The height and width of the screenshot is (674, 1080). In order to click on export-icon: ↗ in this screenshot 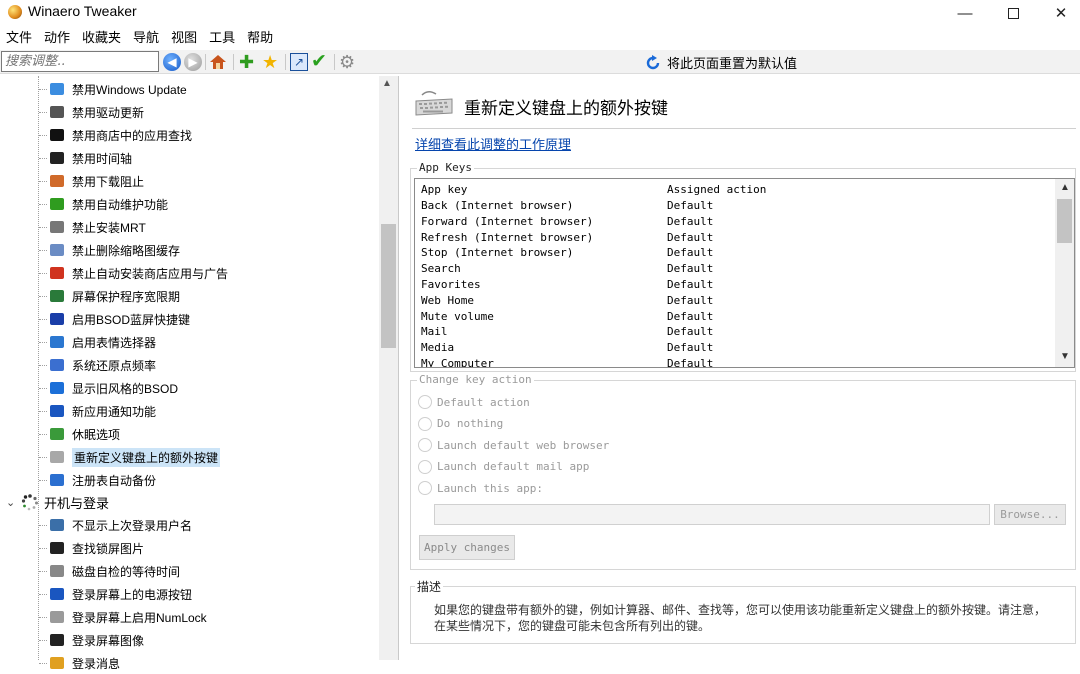, I will do `click(299, 62)`.